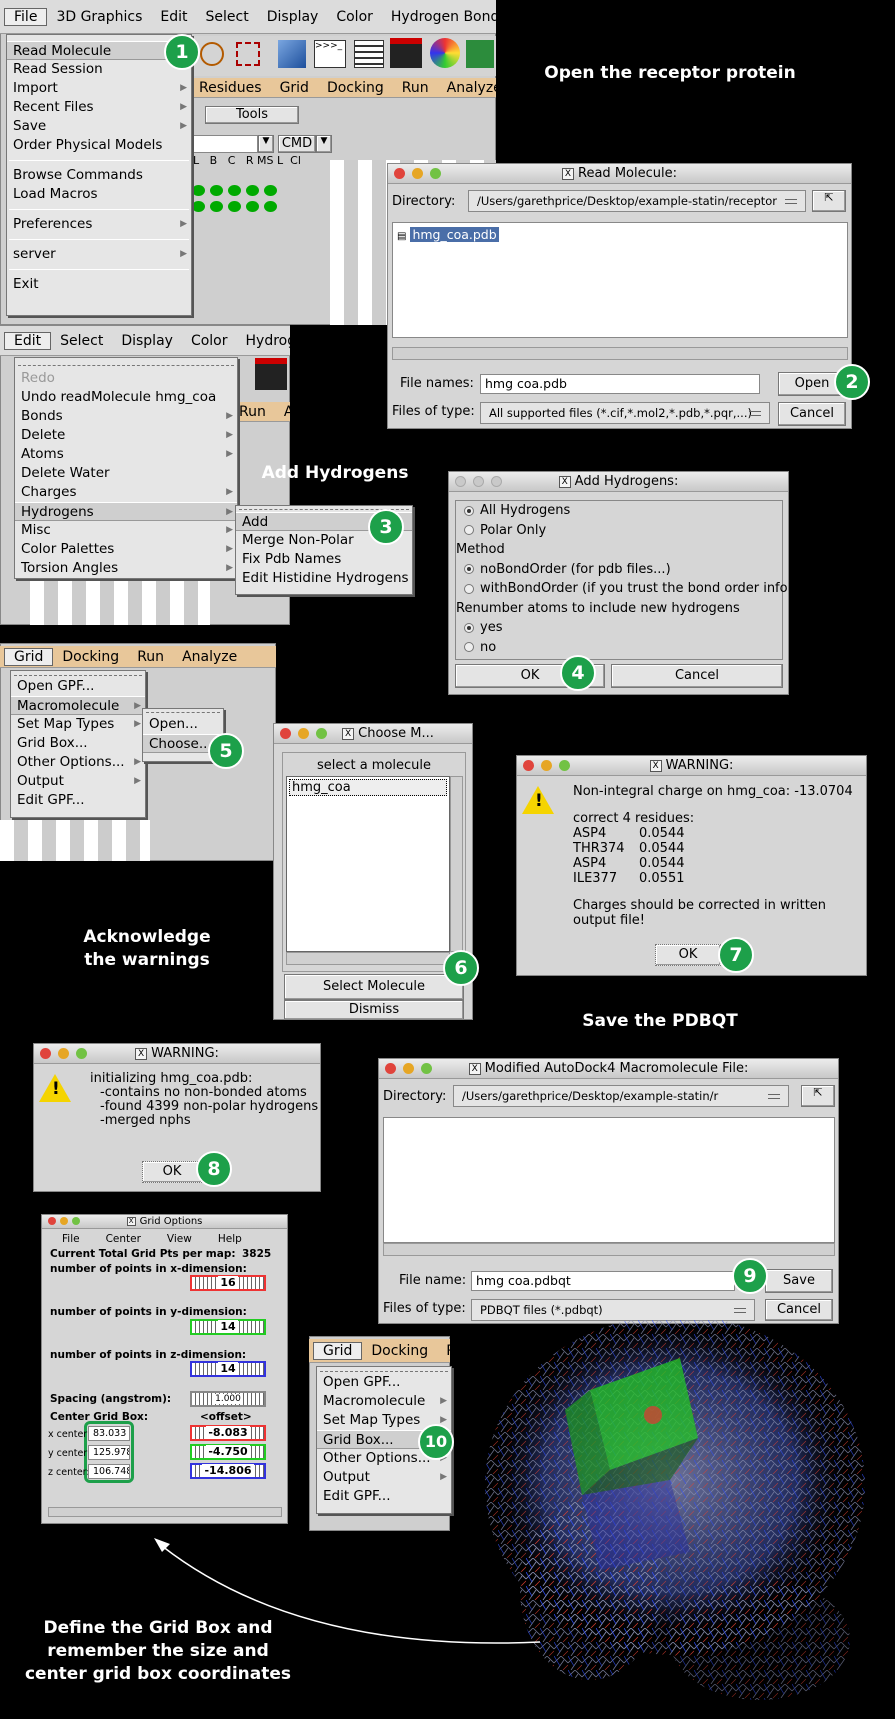 This screenshot has height=1719, width=895. I want to click on menu-select-2: Select, so click(81, 341).